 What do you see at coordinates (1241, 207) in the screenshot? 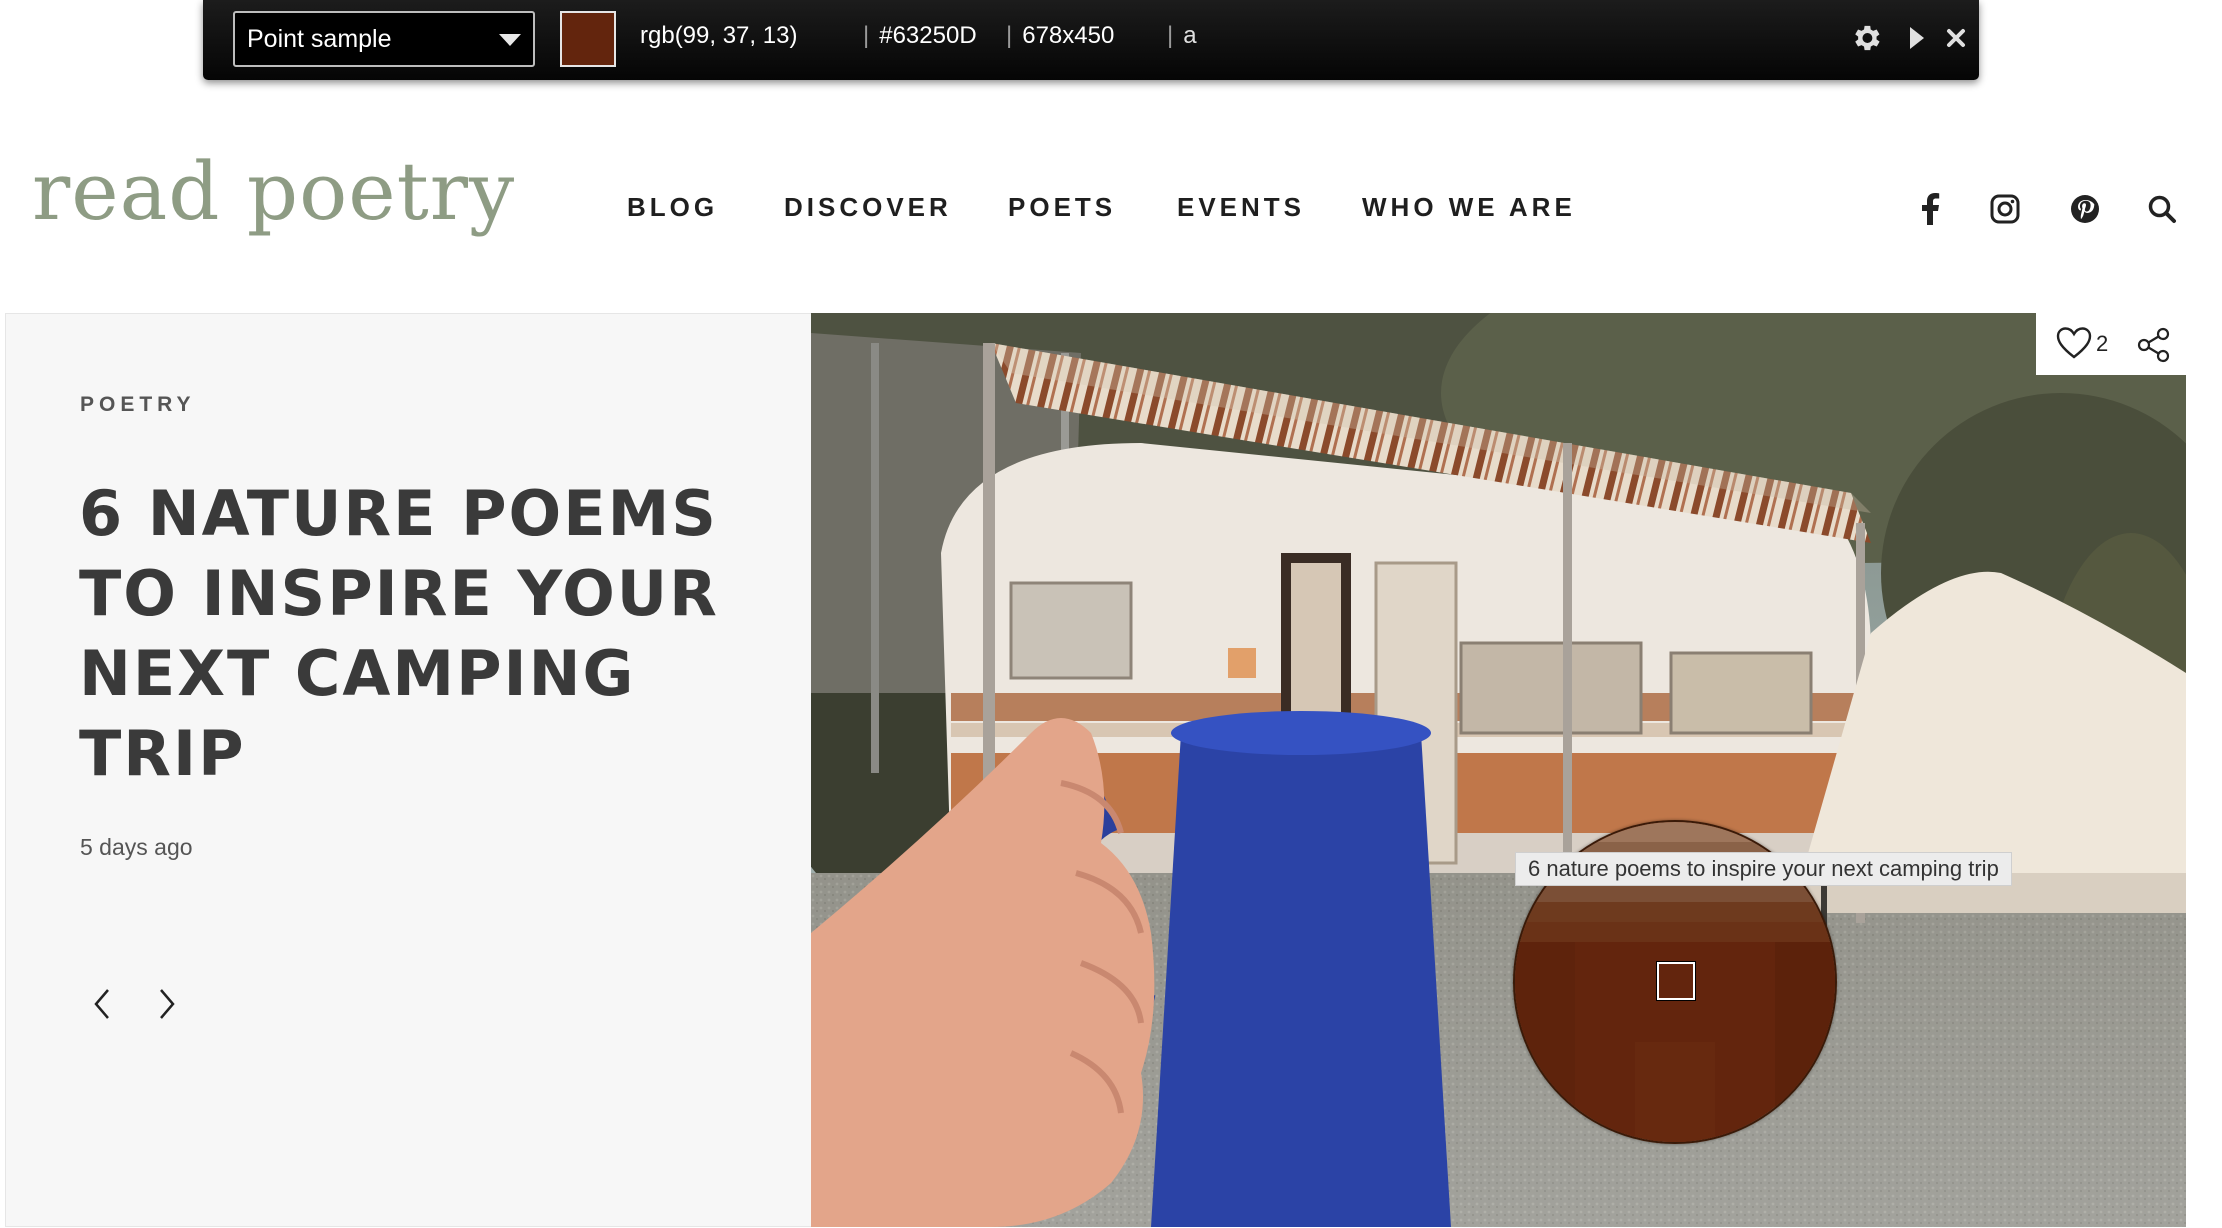
I see `nav-events: EVENTS` at bounding box center [1241, 207].